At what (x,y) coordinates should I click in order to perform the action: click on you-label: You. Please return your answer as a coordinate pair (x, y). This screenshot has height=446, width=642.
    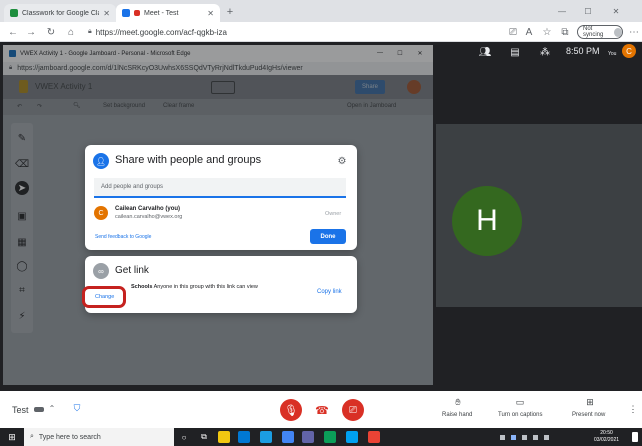
    Looking at the image, I should click on (612, 54).